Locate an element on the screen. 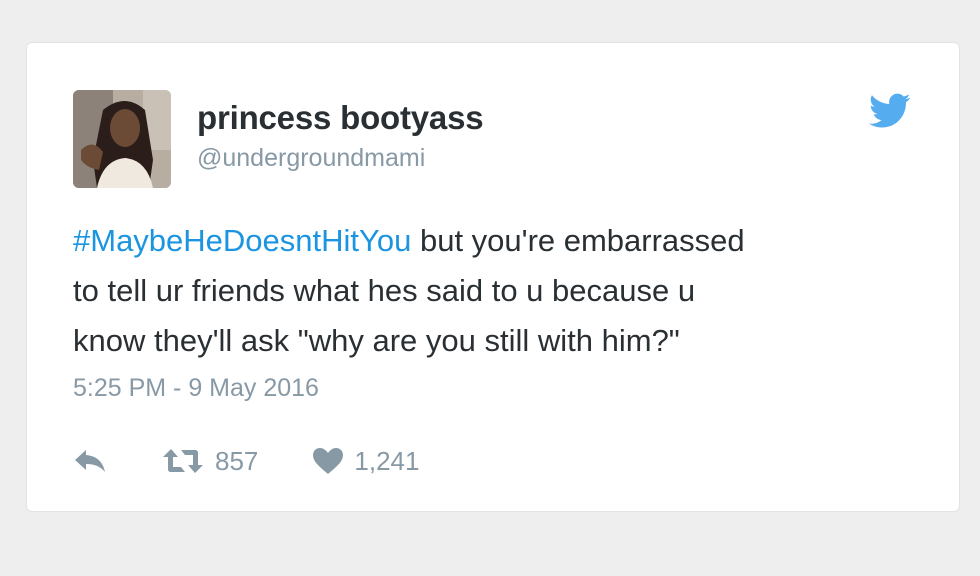 This screenshot has height=576, width=980. reply-button is located at coordinates (90, 461).